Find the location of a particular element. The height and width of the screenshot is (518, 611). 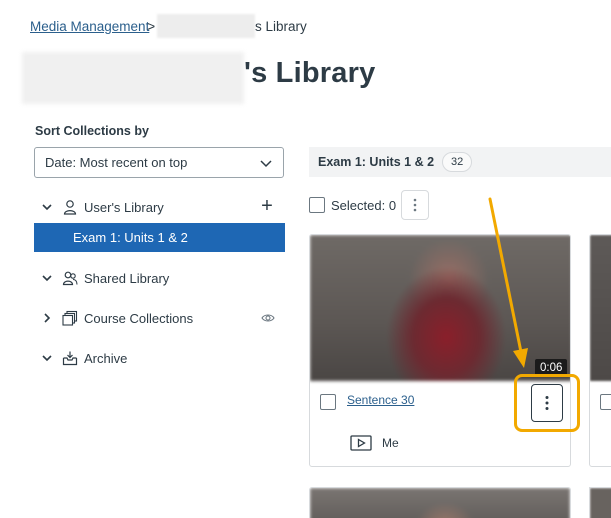

tree-item-course-collections: Course Collections is located at coordinates (116, 318).